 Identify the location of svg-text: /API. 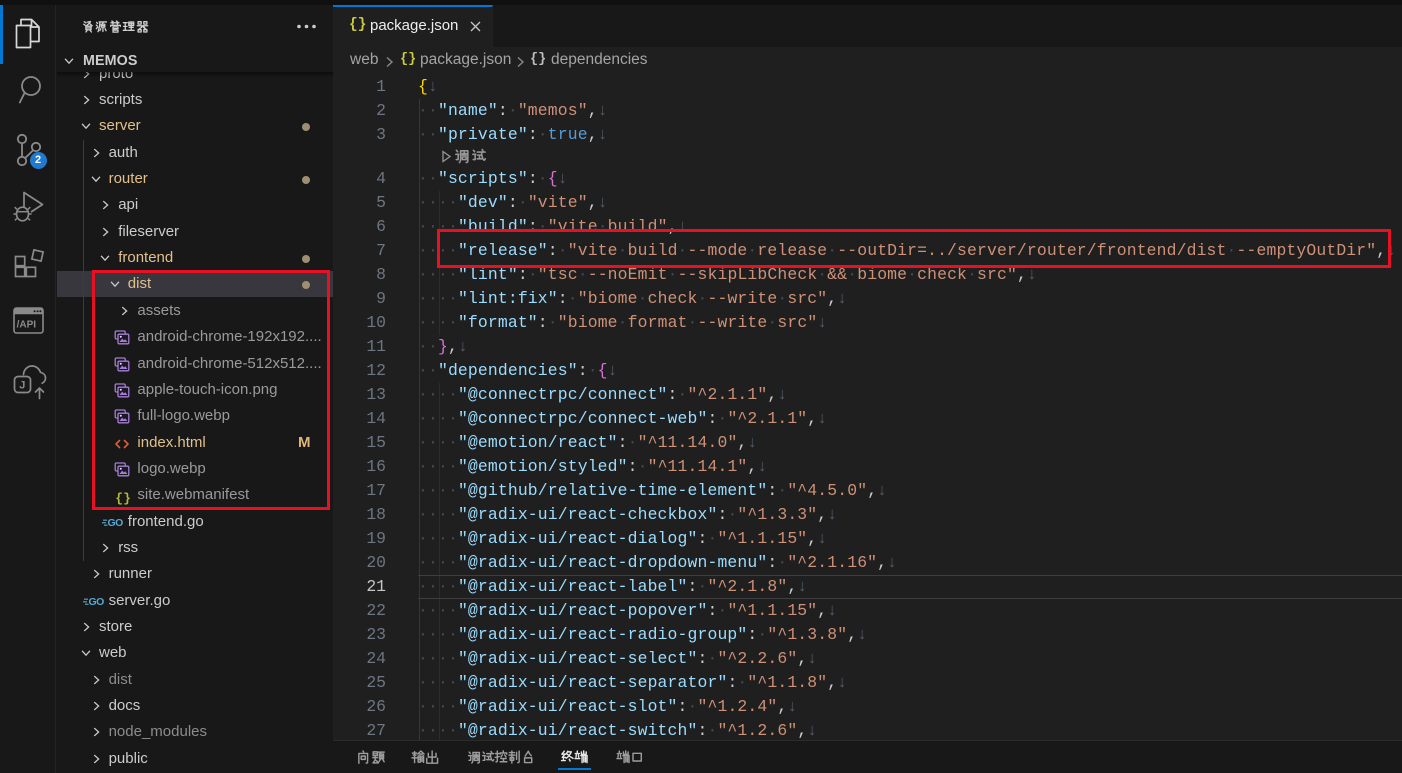
(27, 325).